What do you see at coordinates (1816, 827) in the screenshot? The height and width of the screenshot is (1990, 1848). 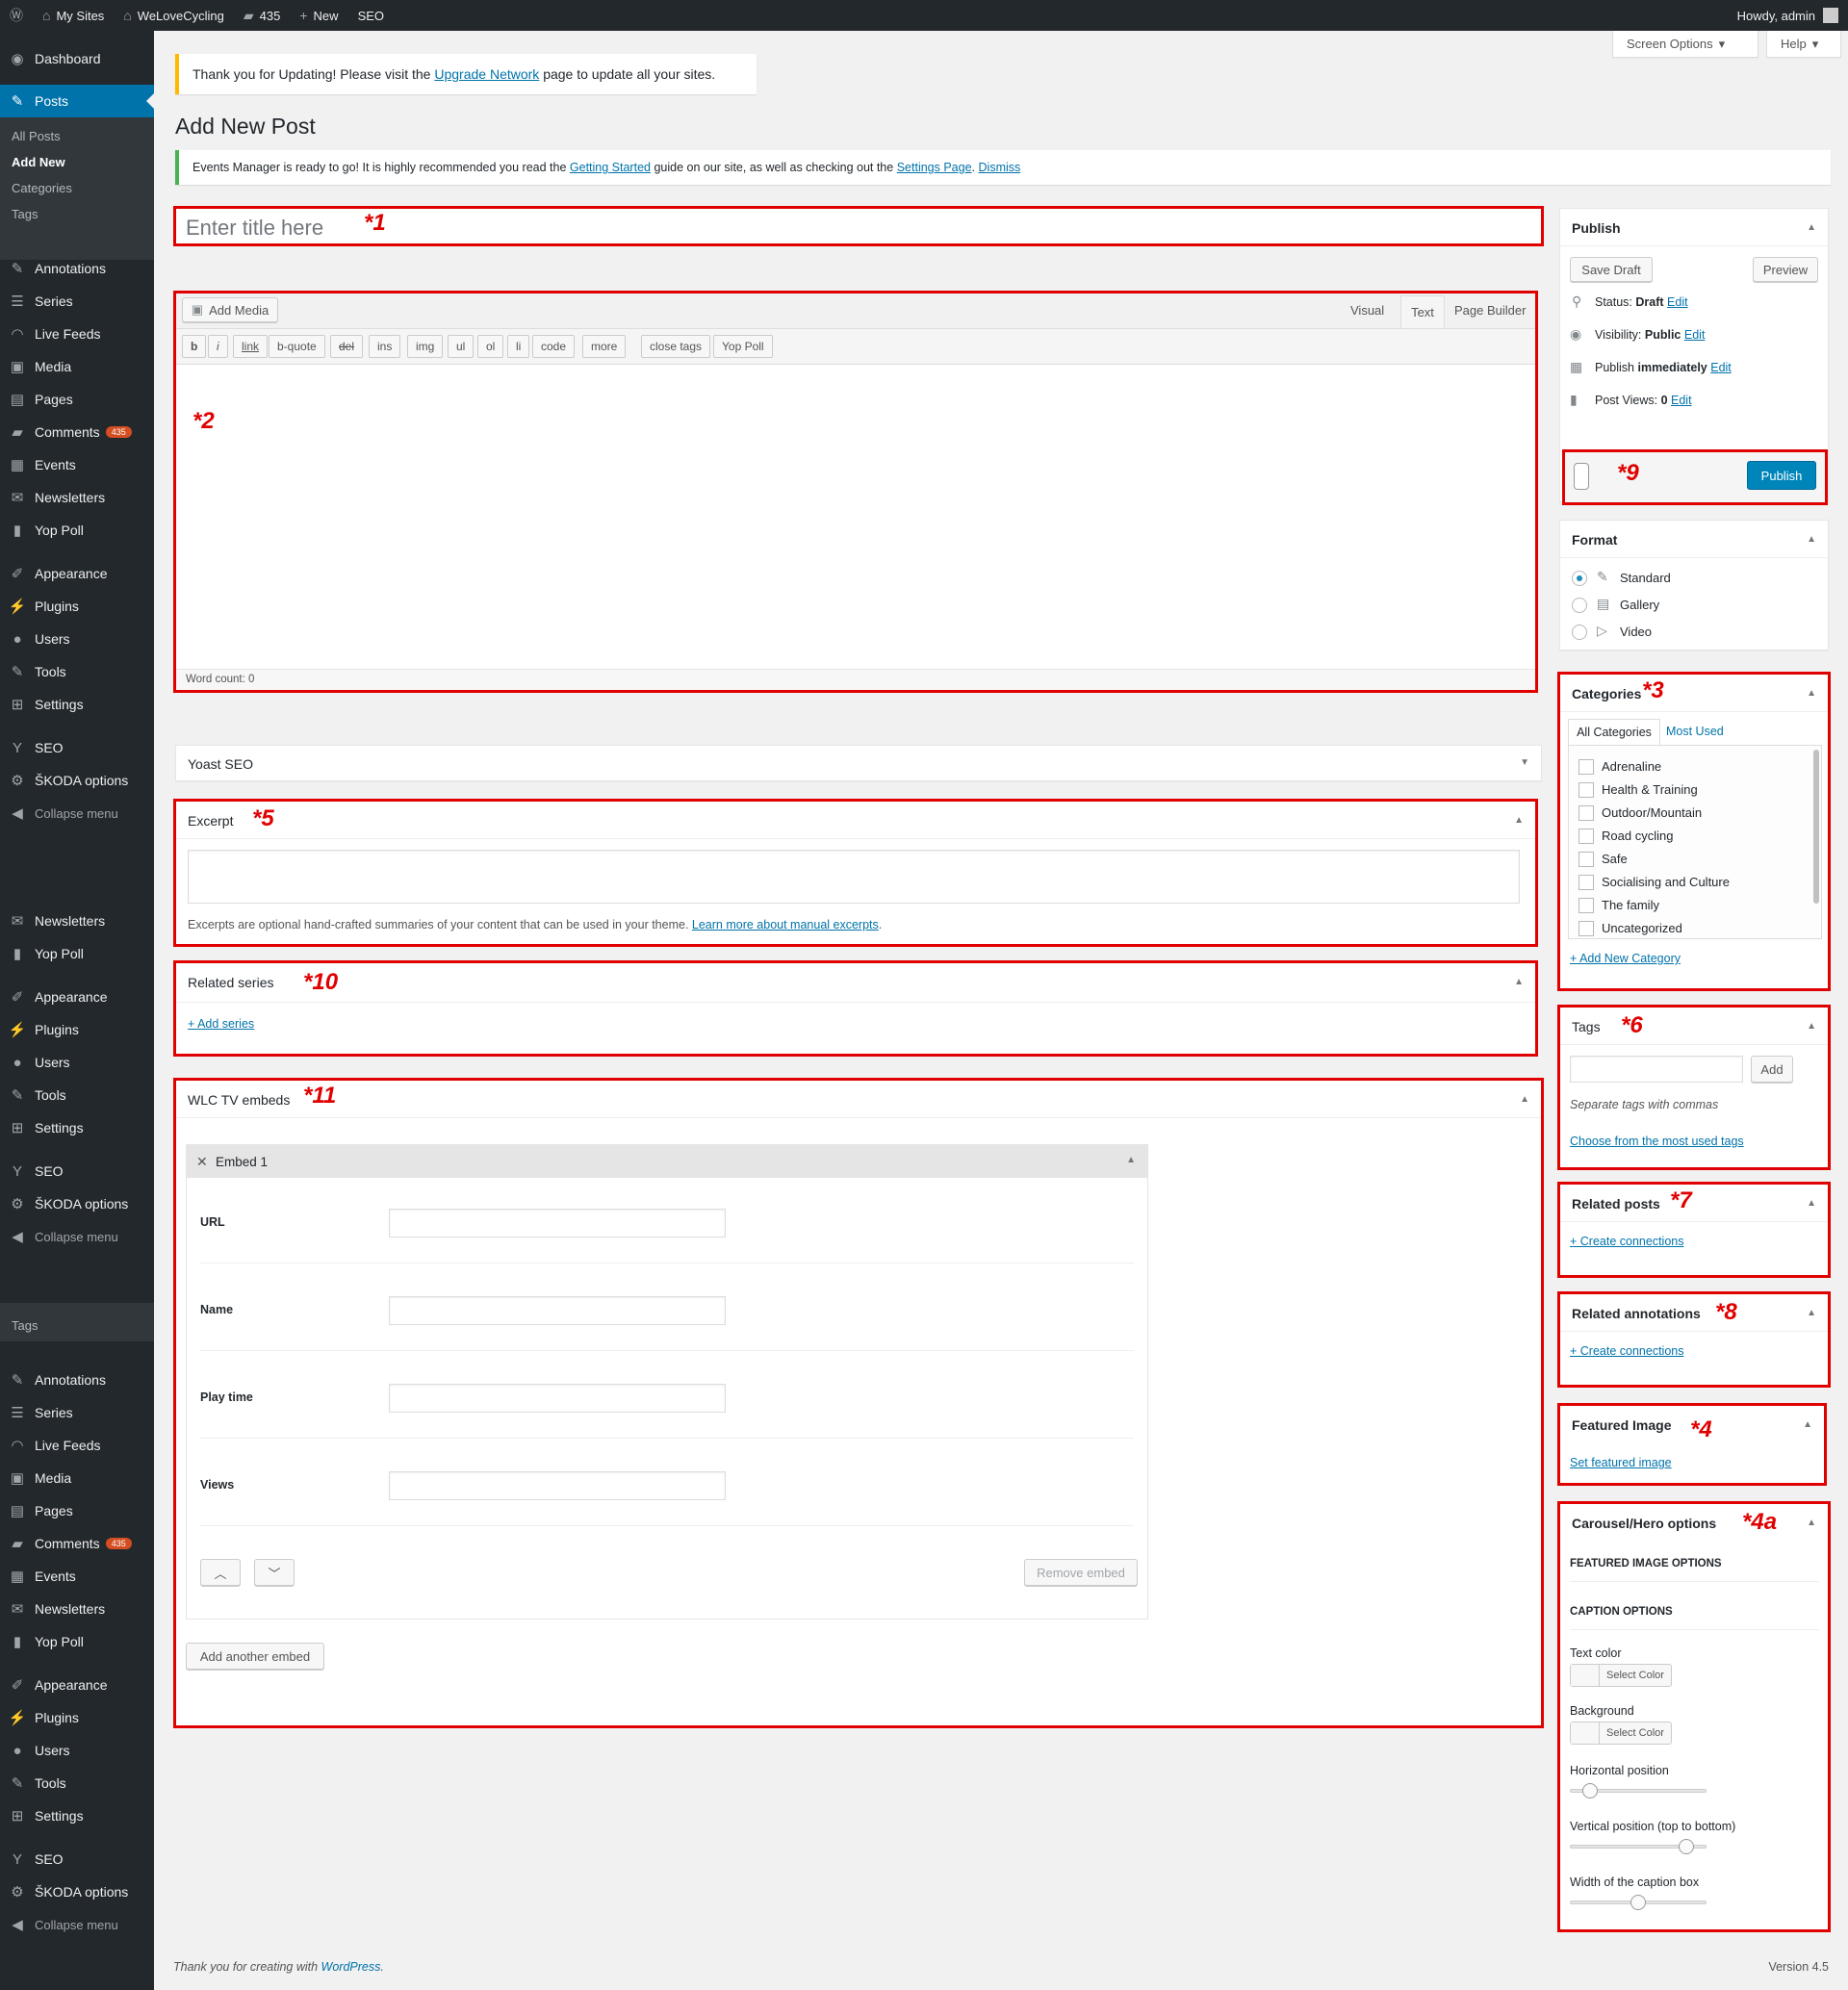 I see `categories-scrollbar` at bounding box center [1816, 827].